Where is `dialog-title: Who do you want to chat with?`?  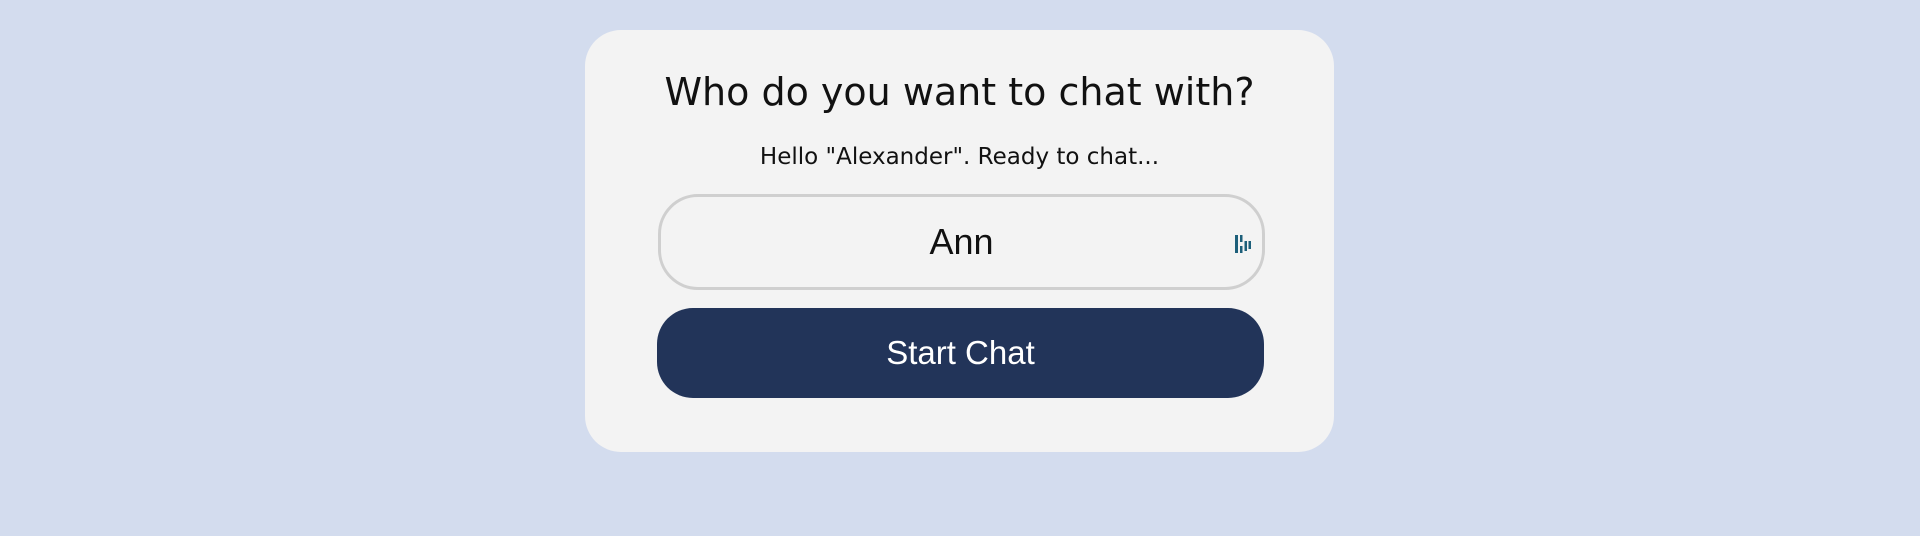
dialog-title: Who do you want to chat with? is located at coordinates (959, 92).